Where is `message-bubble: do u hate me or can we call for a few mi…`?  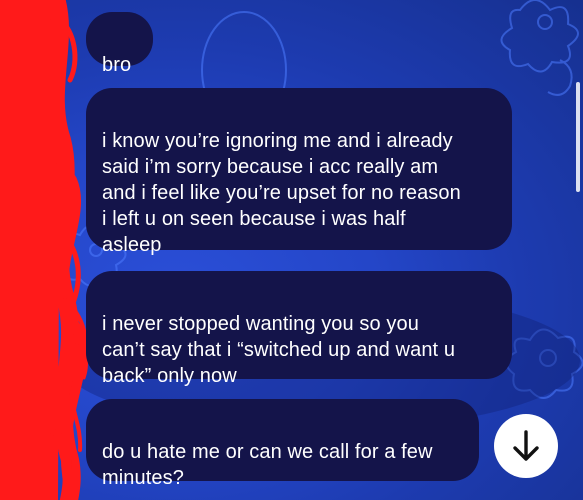 message-bubble: do u hate me or can we call for a few mi… is located at coordinates (282, 444).